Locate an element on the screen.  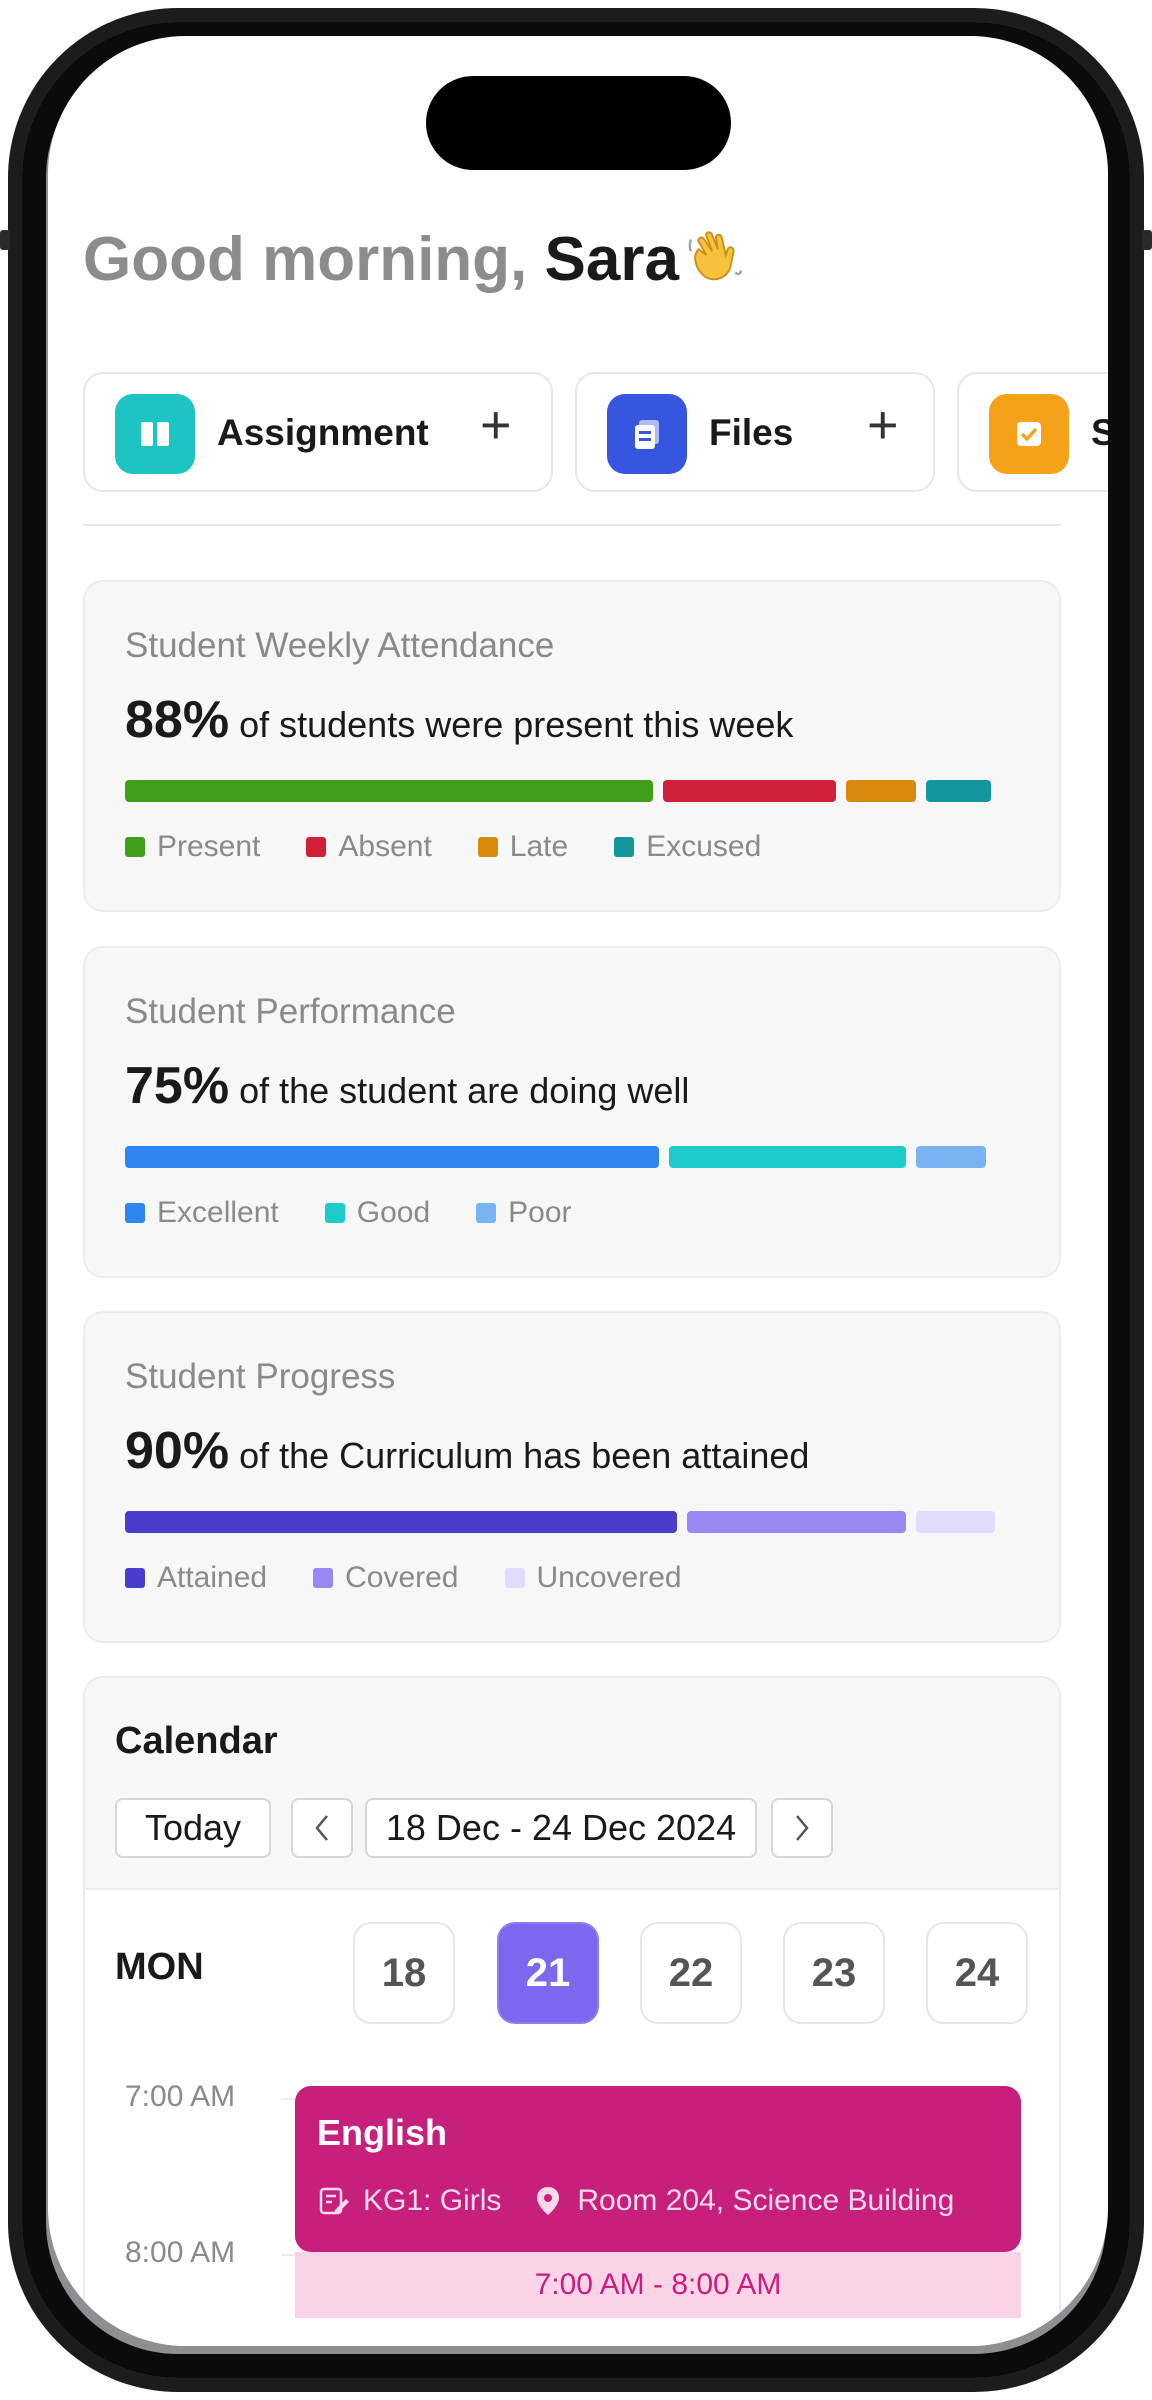
chevron-right-icon is located at coordinates (802, 1828).